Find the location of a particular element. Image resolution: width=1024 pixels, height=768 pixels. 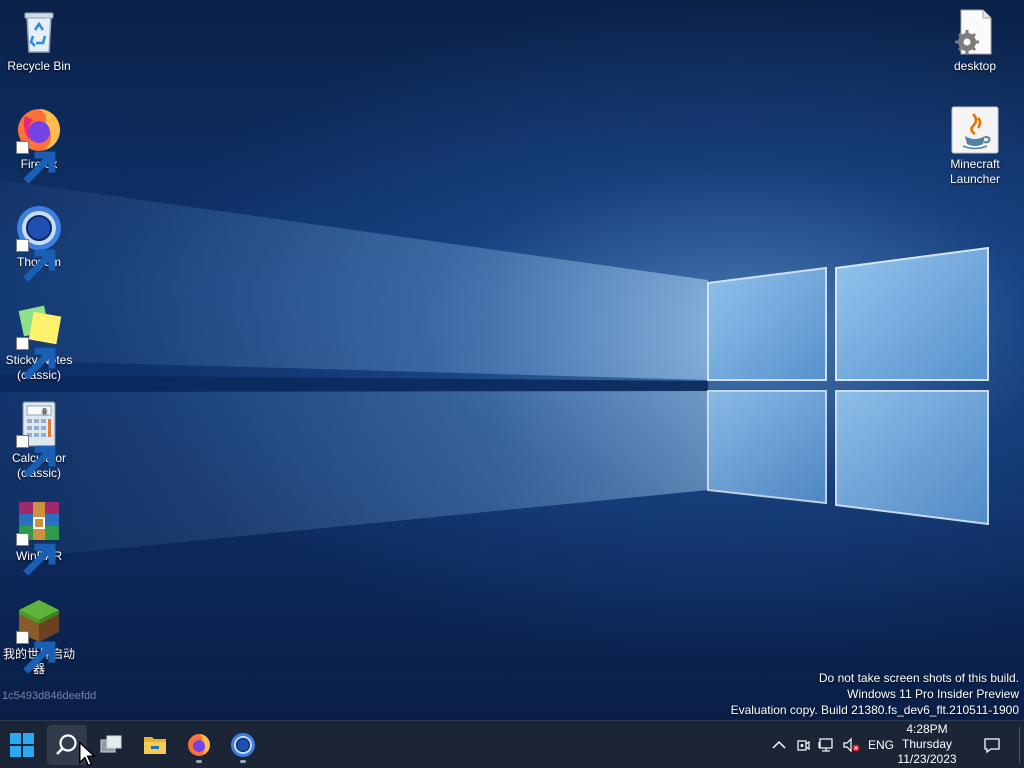

sticky-notes-icon is located at coordinates (39, 341).